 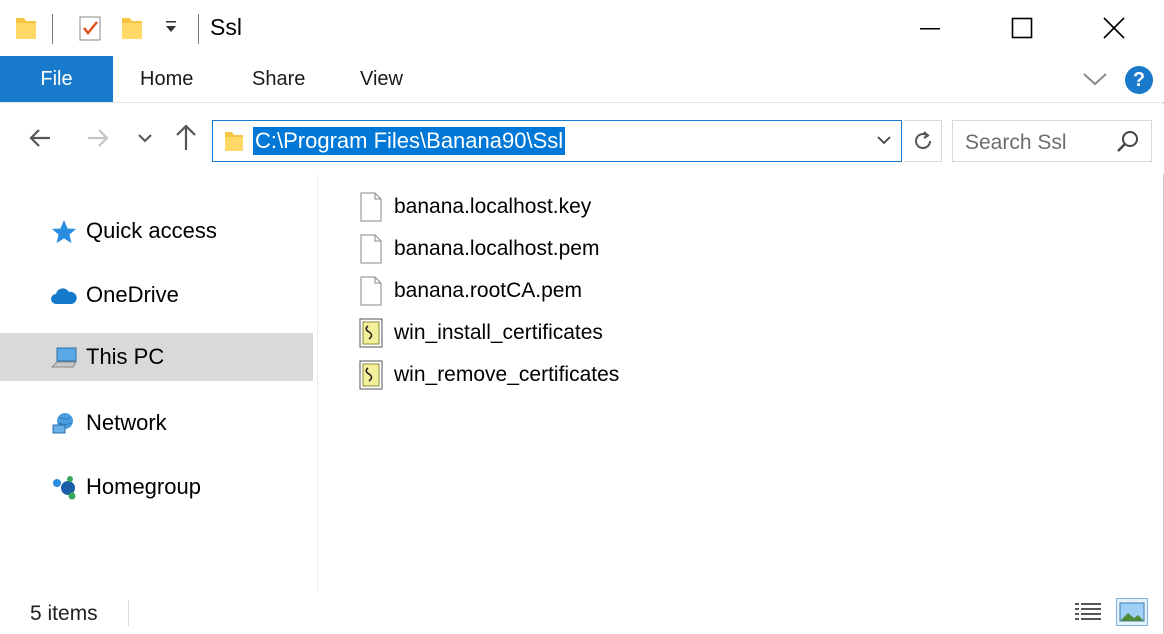 I want to click on expand-ribbon-chevron-icon, so click(x=1095, y=81).